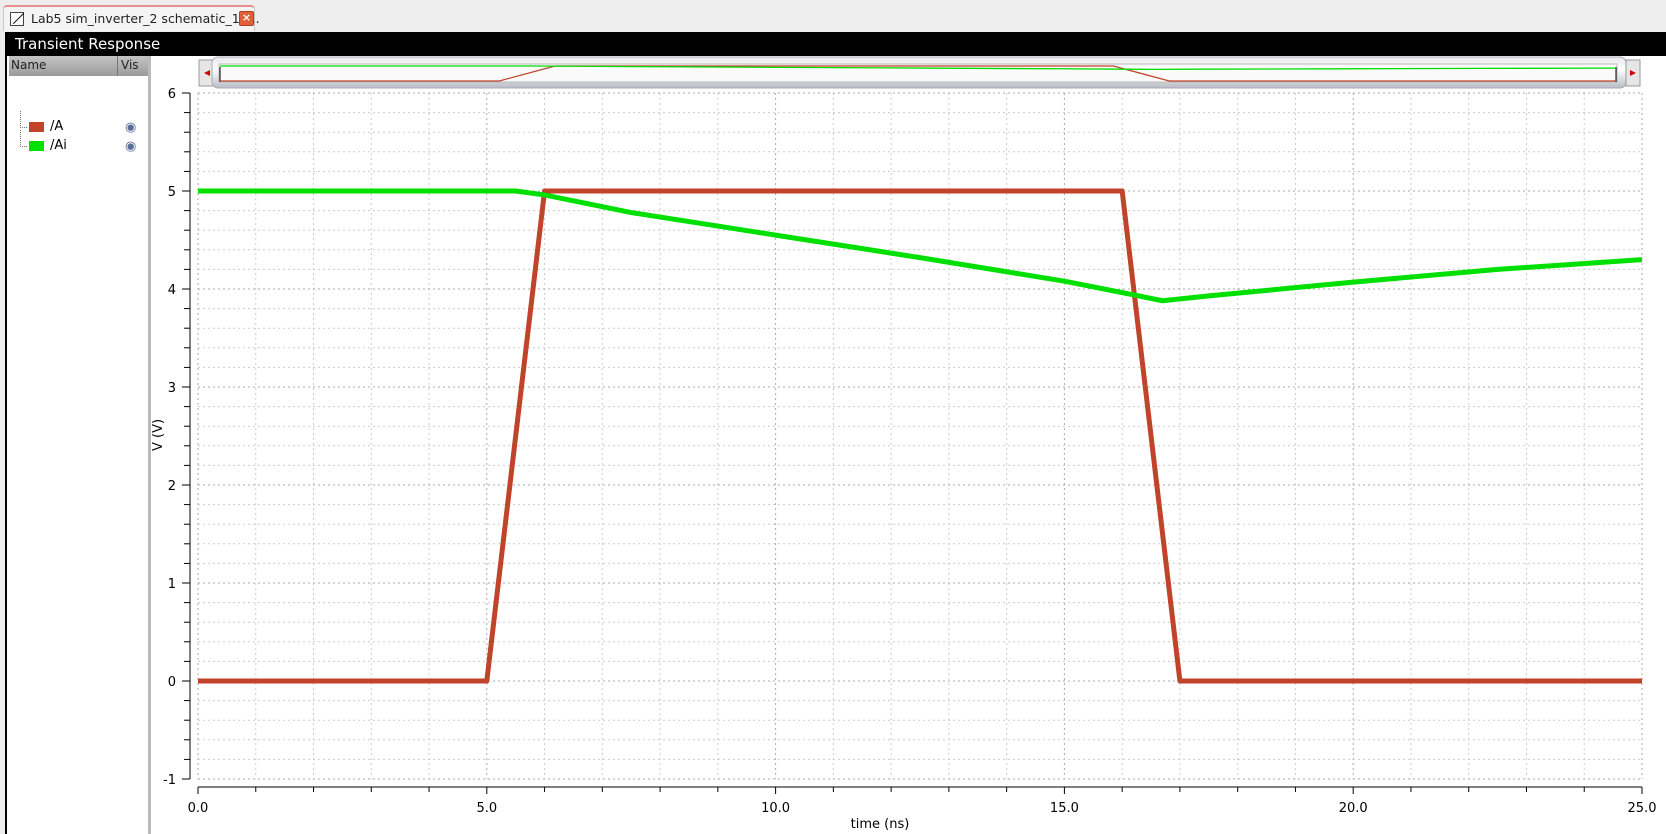  What do you see at coordinates (172, 192) in the screenshot?
I see `y-tick-label: 5` at bounding box center [172, 192].